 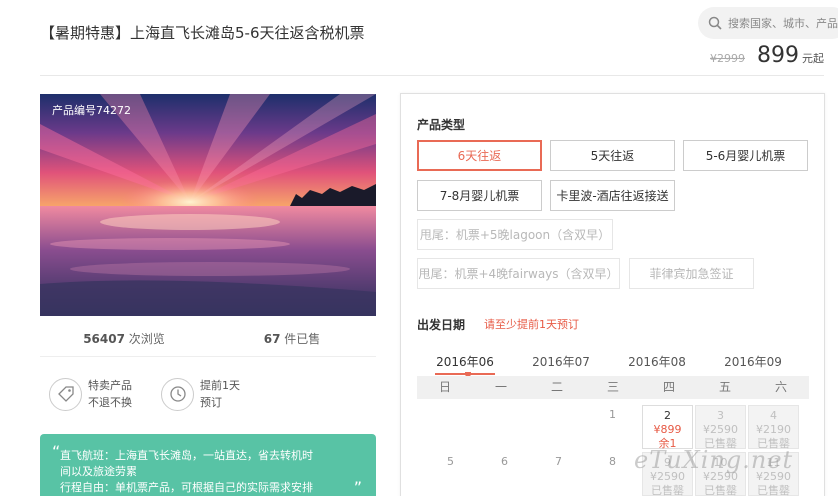 I want to click on feature-line: 提前1天, so click(x=220, y=385).